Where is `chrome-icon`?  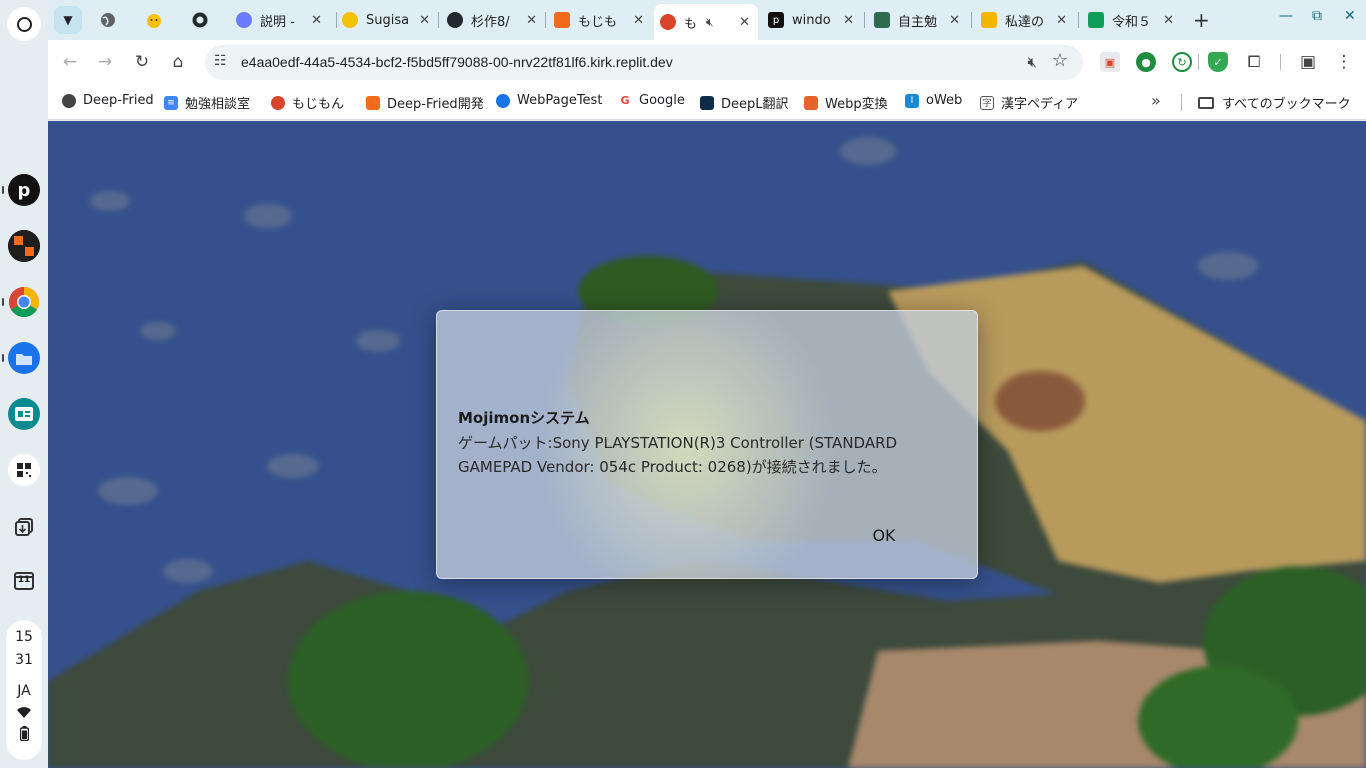
chrome-icon is located at coordinates (24, 302).